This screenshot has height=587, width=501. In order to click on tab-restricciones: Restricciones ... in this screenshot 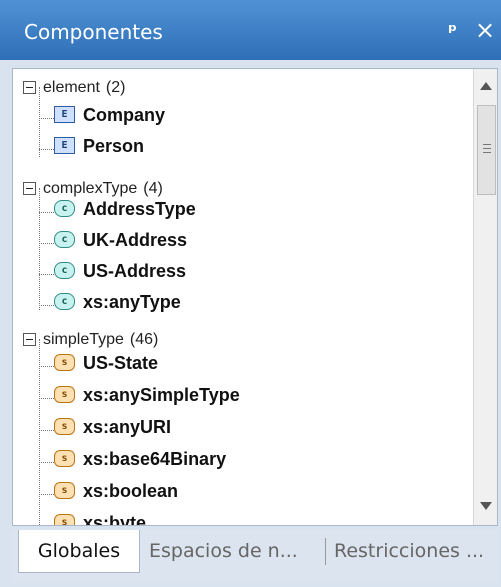, I will do `click(416, 551)`.